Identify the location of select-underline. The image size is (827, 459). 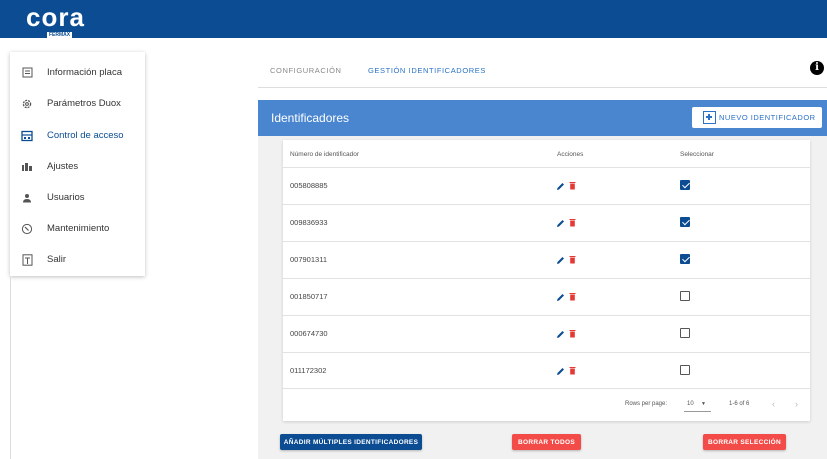
(697, 411).